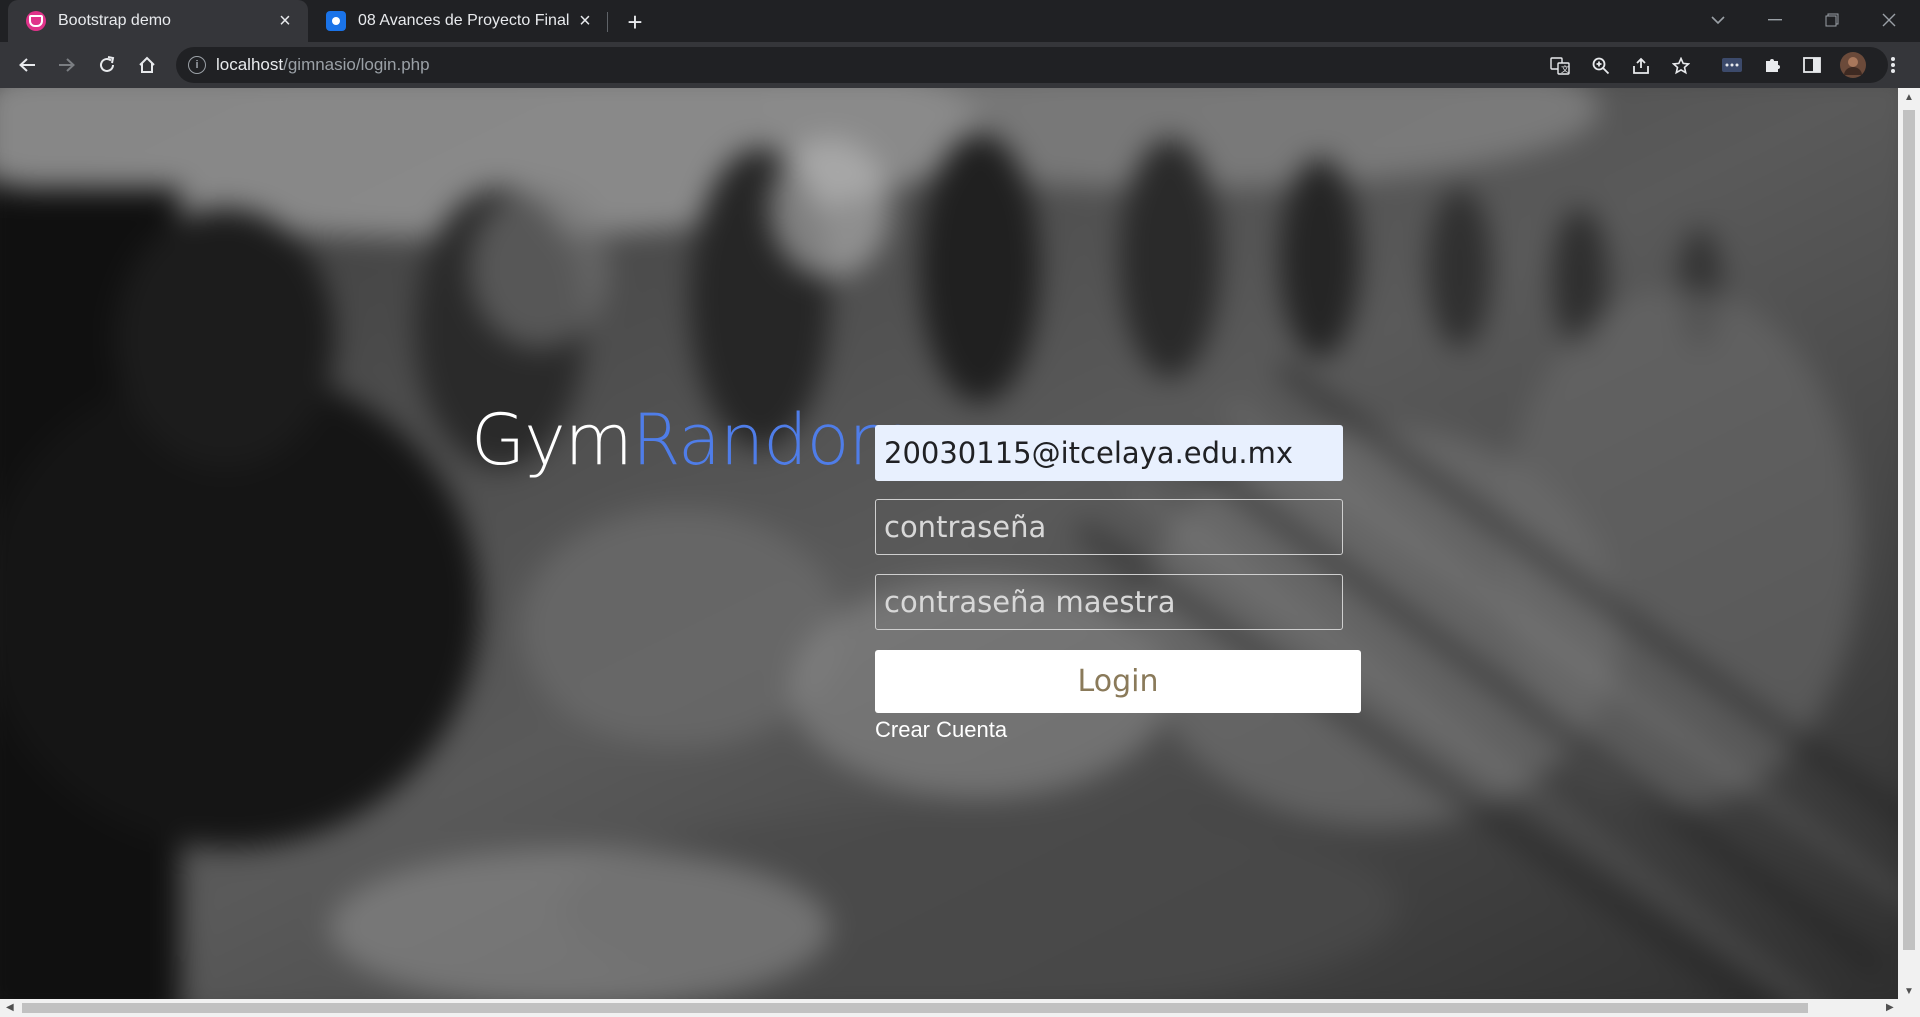 This screenshot has height=1017, width=1920. I want to click on url-text: localhost/gimnasio/login.php, so click(323, 65).